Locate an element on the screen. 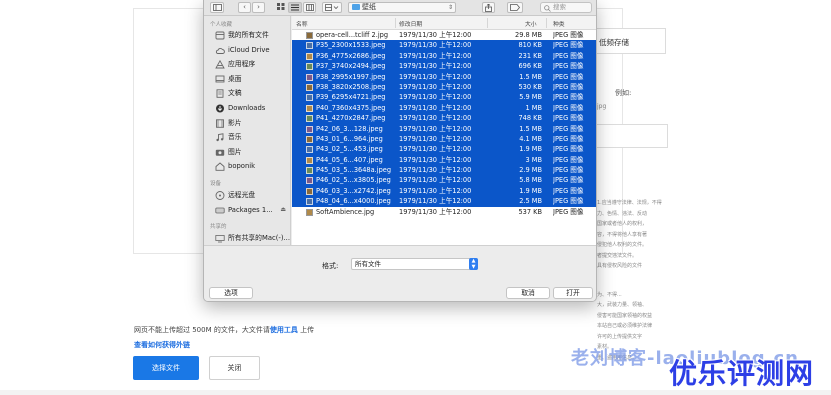 The height and width of the screenshot is (395, 831). sidebar-item: 远程光盘 is located at coordinates (247, 195).